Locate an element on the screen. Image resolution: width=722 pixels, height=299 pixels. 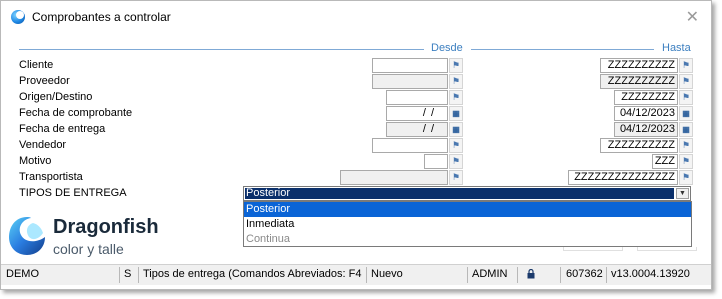
label-transportista: Transportista is located at coordinates (51, 177).